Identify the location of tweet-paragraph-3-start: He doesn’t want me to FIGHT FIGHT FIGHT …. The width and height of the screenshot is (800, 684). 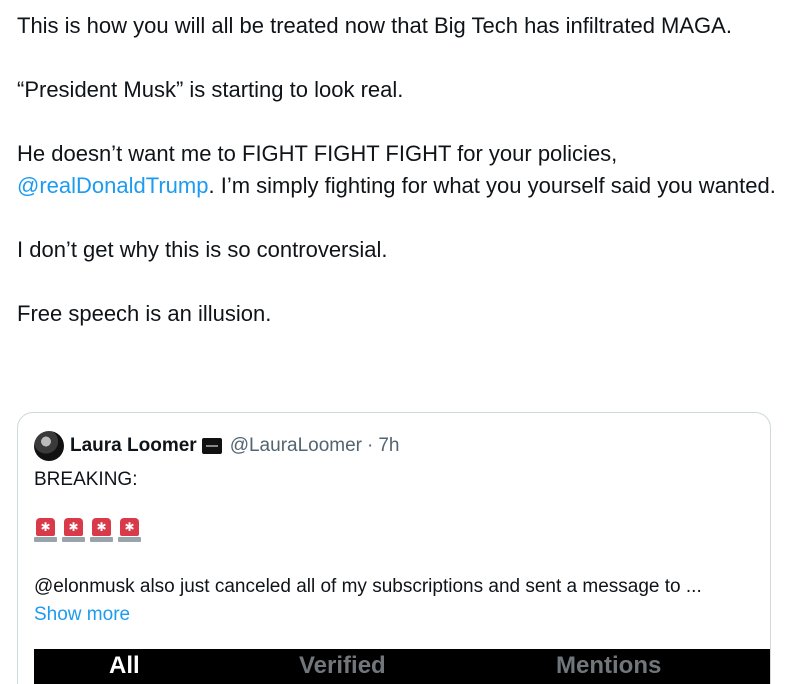
(317, 153).